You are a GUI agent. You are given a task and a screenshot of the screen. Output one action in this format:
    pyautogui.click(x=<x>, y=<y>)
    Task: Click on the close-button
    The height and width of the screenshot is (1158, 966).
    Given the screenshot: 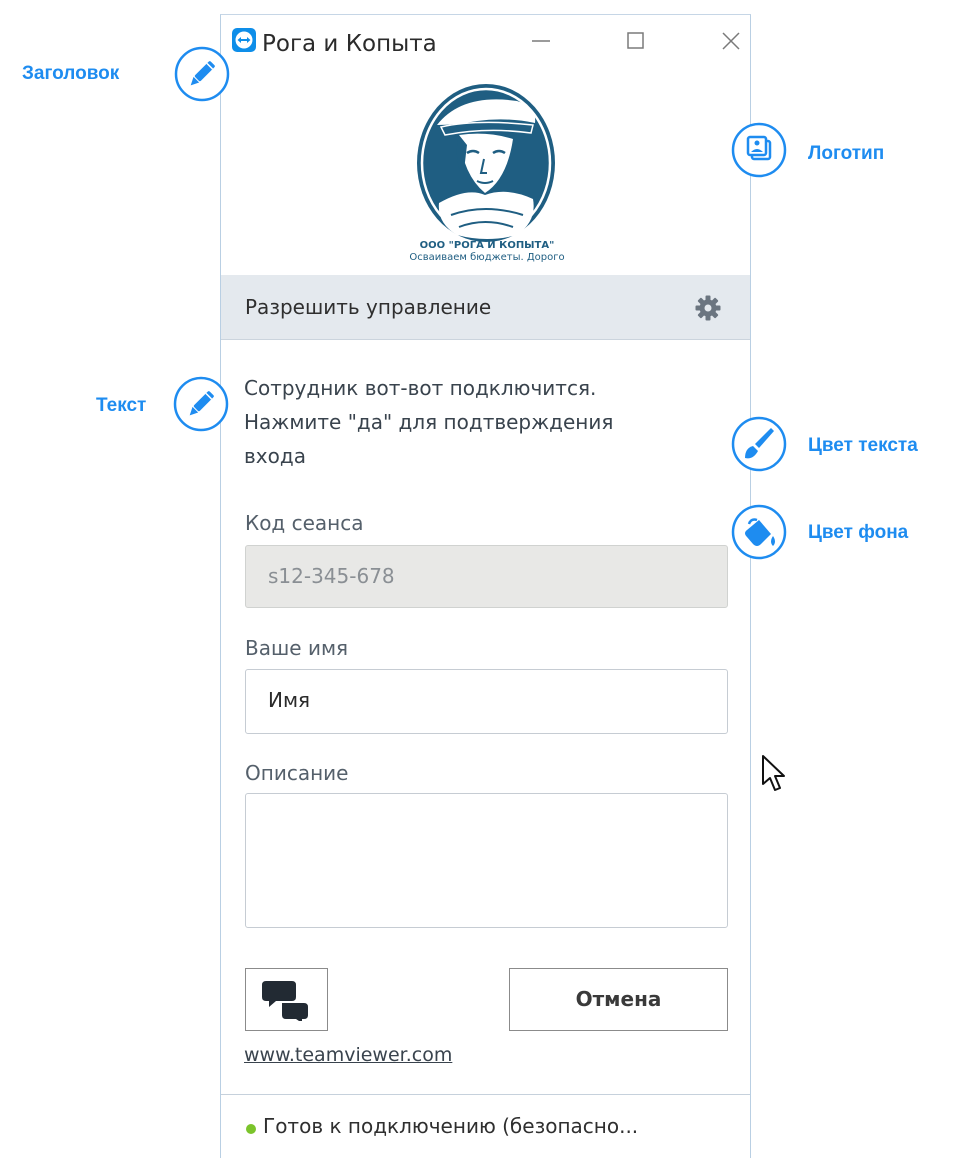 What is the action you would take?
    pyautogui.click(x=731, y=41)
    